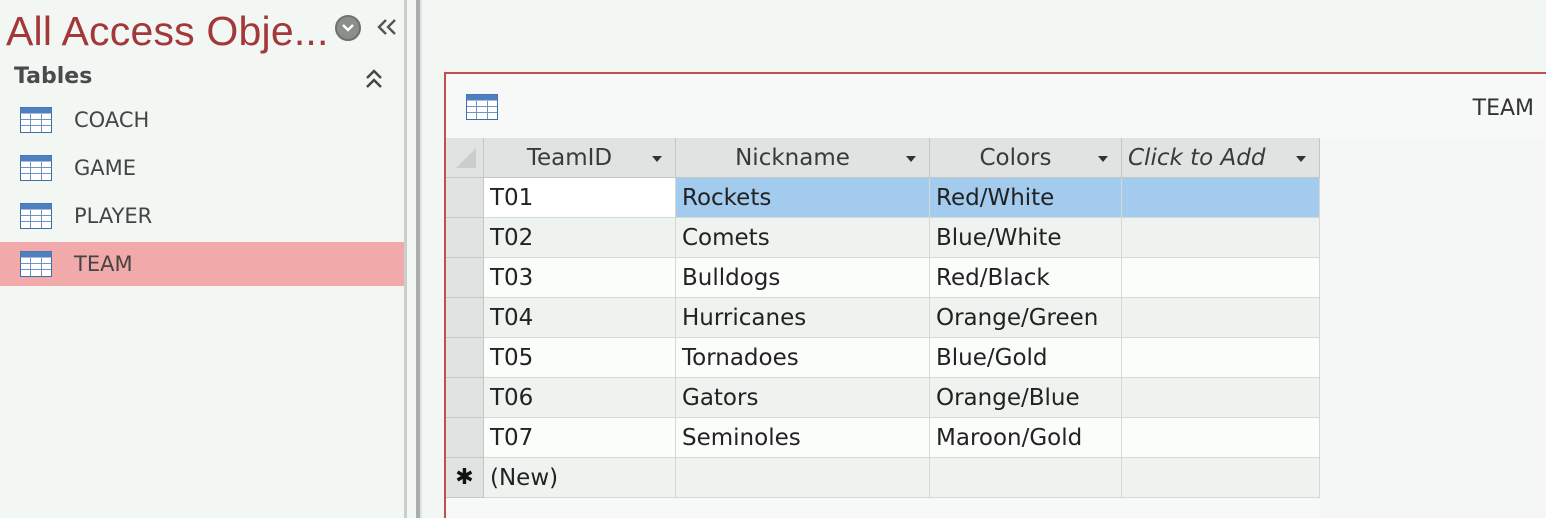 The width and height of the screenshot is (1546, 518). I want to click on cell-nickname: Seminoles, so click(803, 438).